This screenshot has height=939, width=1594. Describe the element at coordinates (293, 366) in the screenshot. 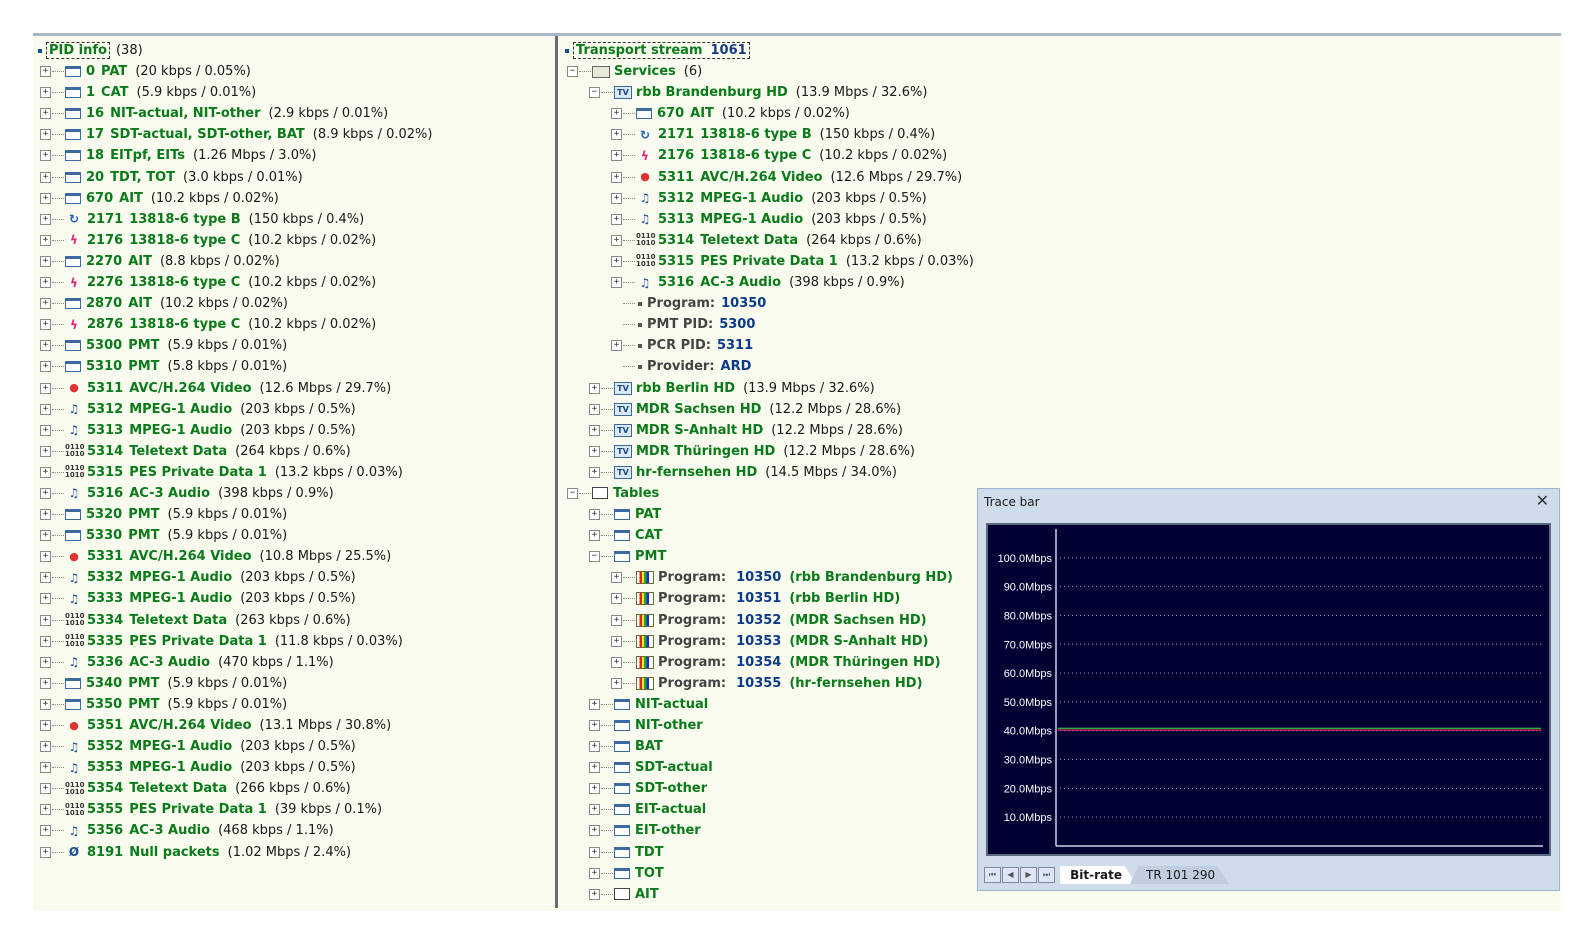

I see `pid-row: +5310 PMT (5.8 kbps / 0.01%)` at that location.